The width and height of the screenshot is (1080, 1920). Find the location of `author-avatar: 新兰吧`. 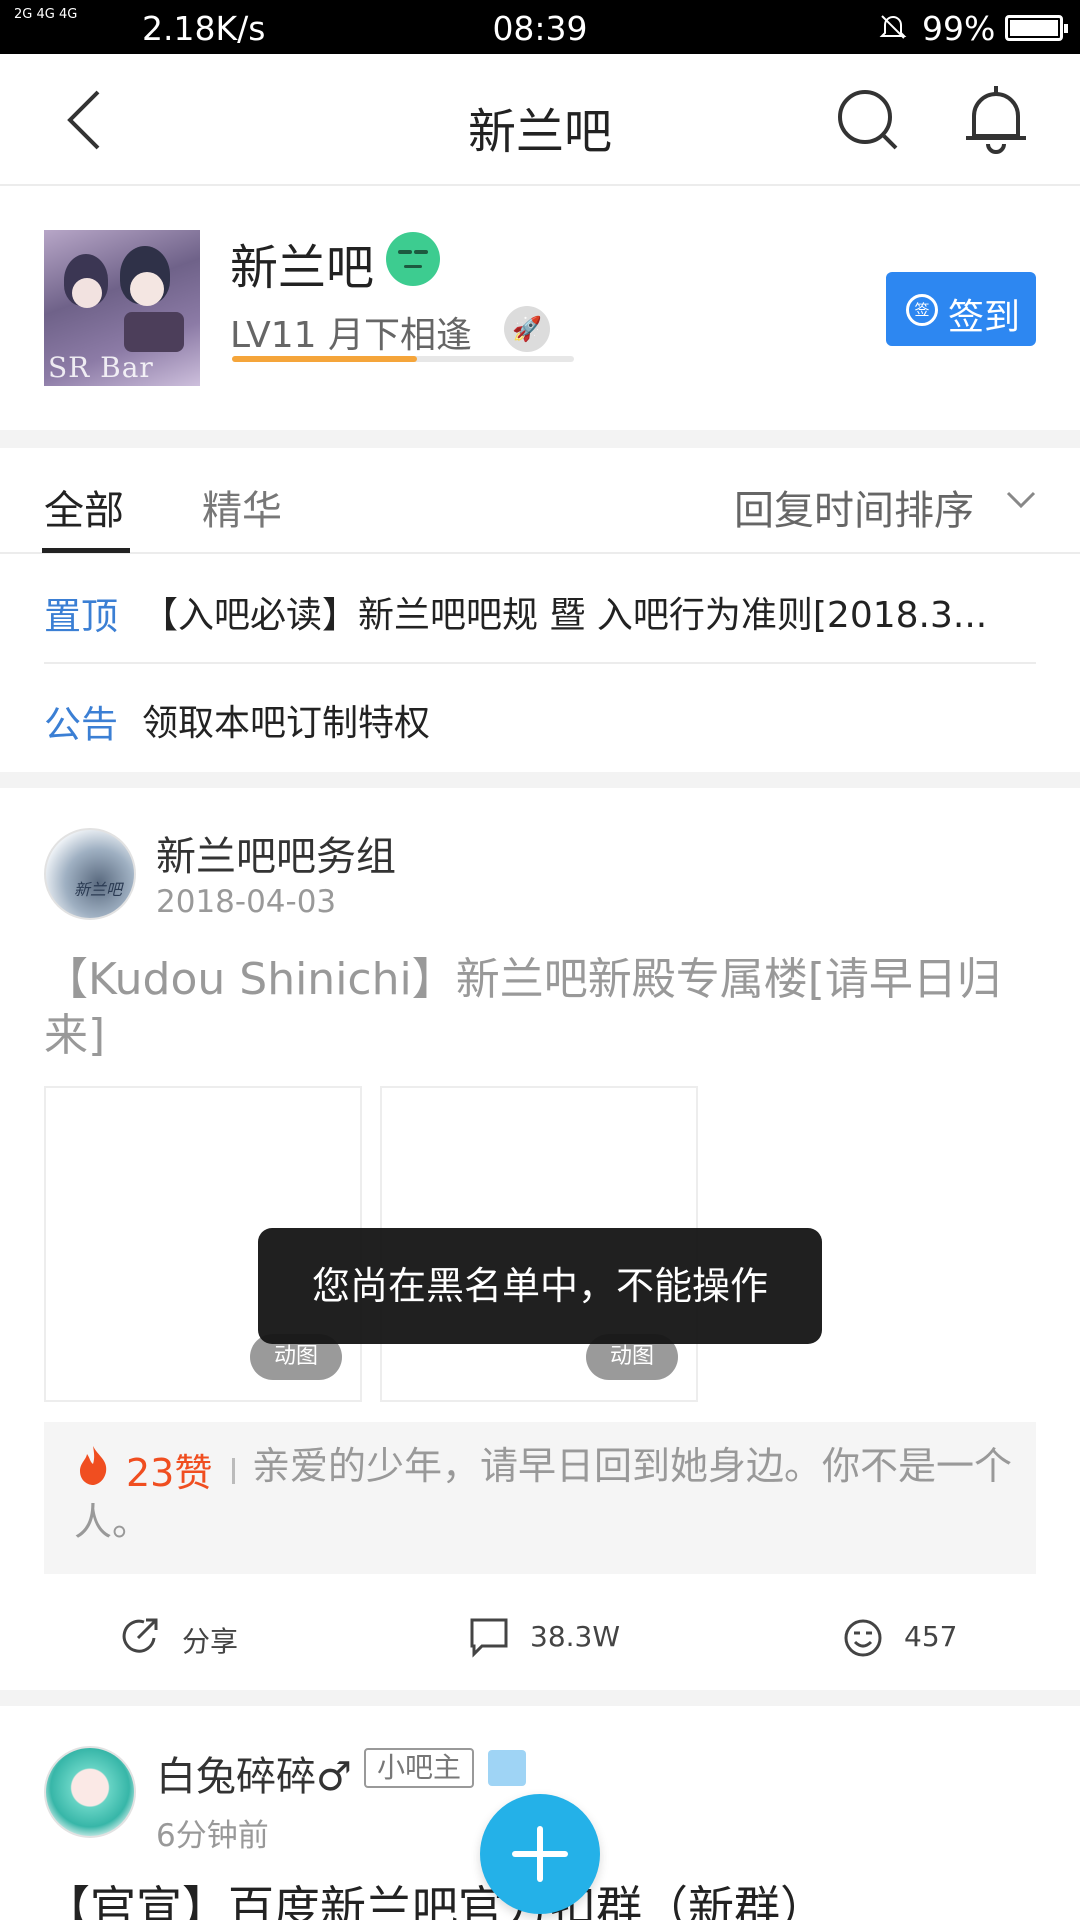

author-avatar: 新兰吧 is located at coordinates (90, 874).